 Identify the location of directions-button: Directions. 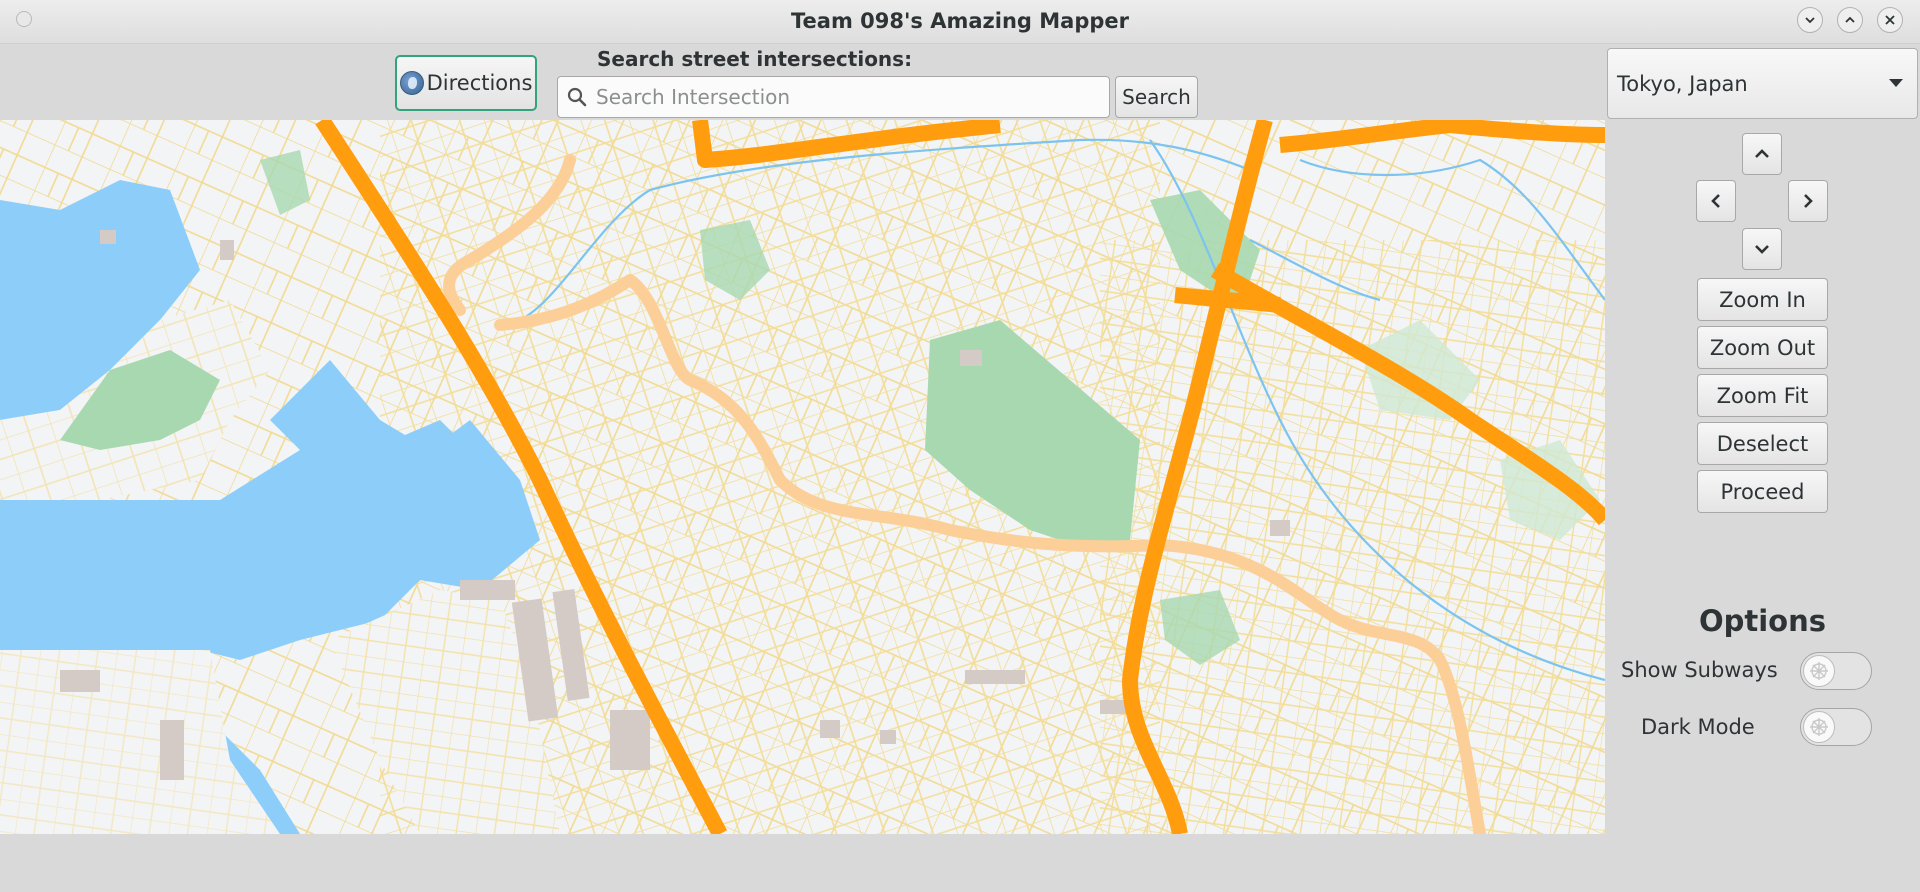
(466, 83).